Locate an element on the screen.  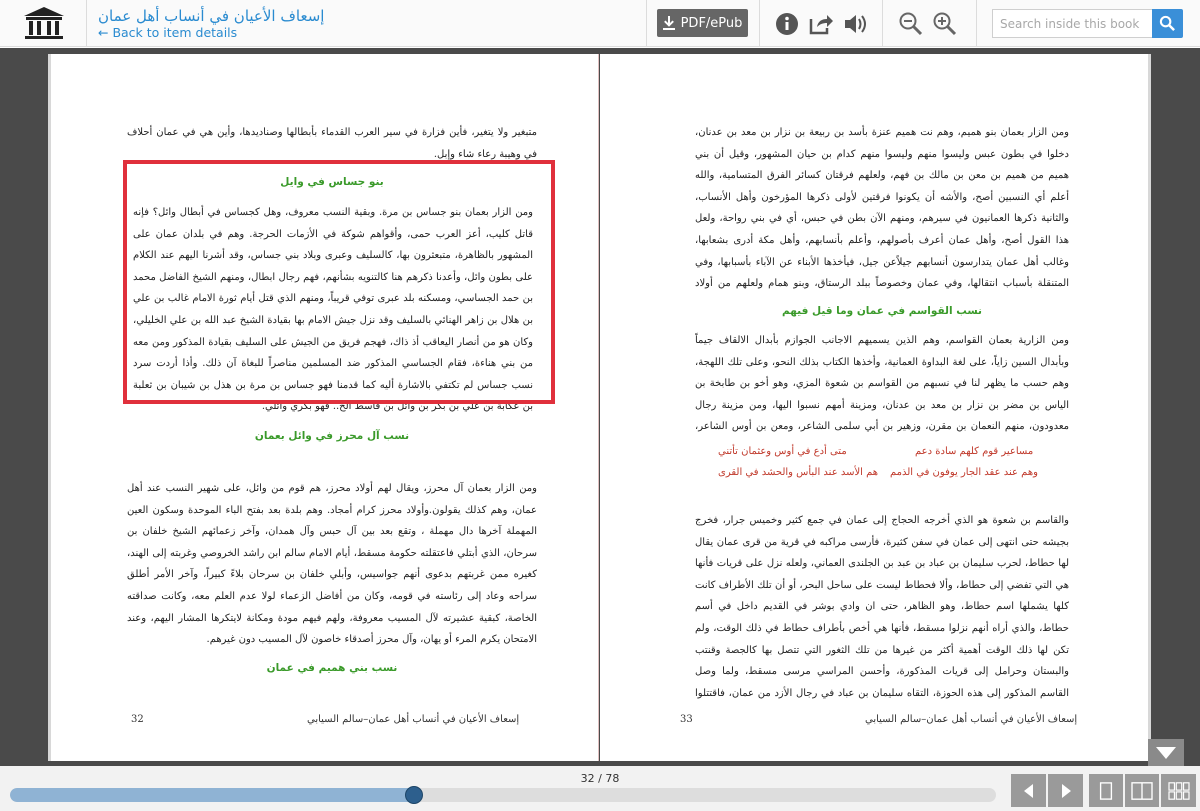
section-heading: نسب آل محرز في وائل بعمان is located at coordinates (332, 436).